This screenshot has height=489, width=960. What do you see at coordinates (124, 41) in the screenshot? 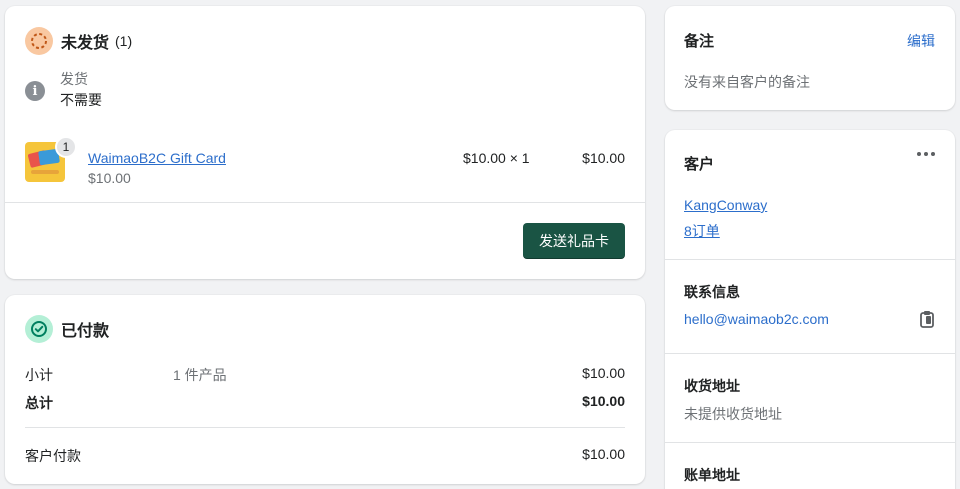
I see `unfulfilled-count: (1)` at bounding box center [124, 41].